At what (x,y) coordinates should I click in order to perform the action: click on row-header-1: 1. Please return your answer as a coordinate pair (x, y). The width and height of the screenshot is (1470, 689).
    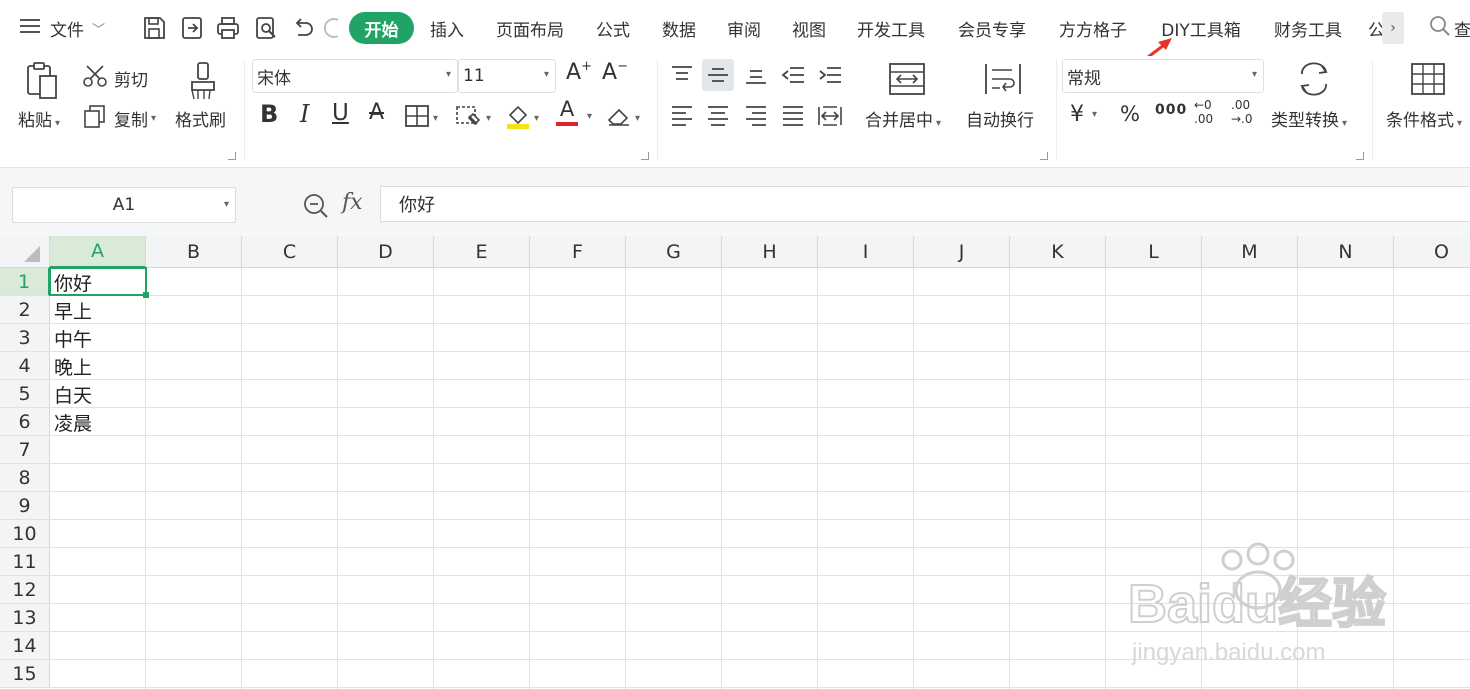
    Looking at the image, I should click on (25, 282).